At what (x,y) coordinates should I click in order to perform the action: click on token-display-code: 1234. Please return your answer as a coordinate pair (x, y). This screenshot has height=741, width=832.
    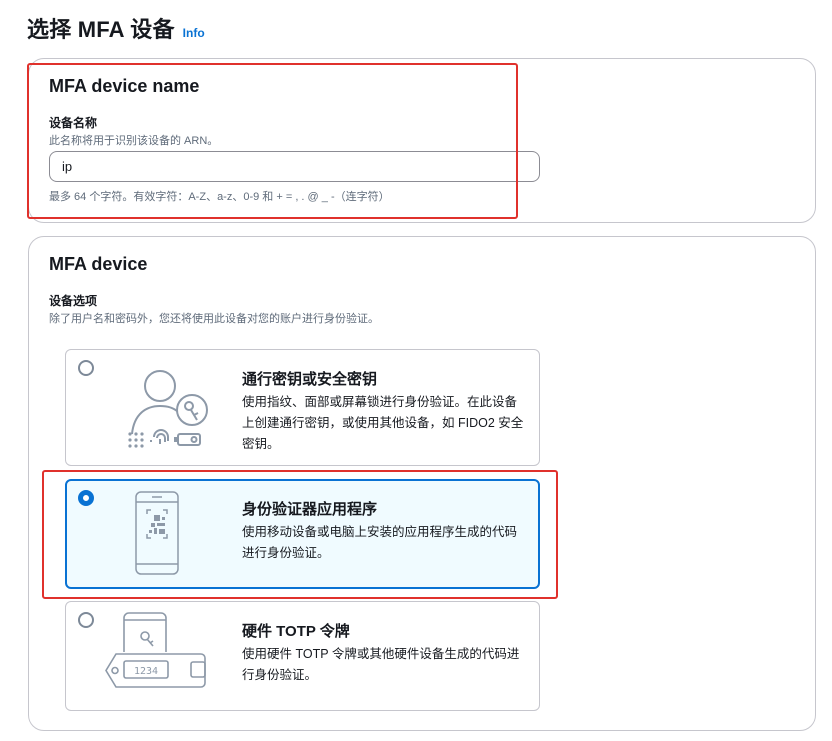
    Looking at the image, I should click on (146, 671).